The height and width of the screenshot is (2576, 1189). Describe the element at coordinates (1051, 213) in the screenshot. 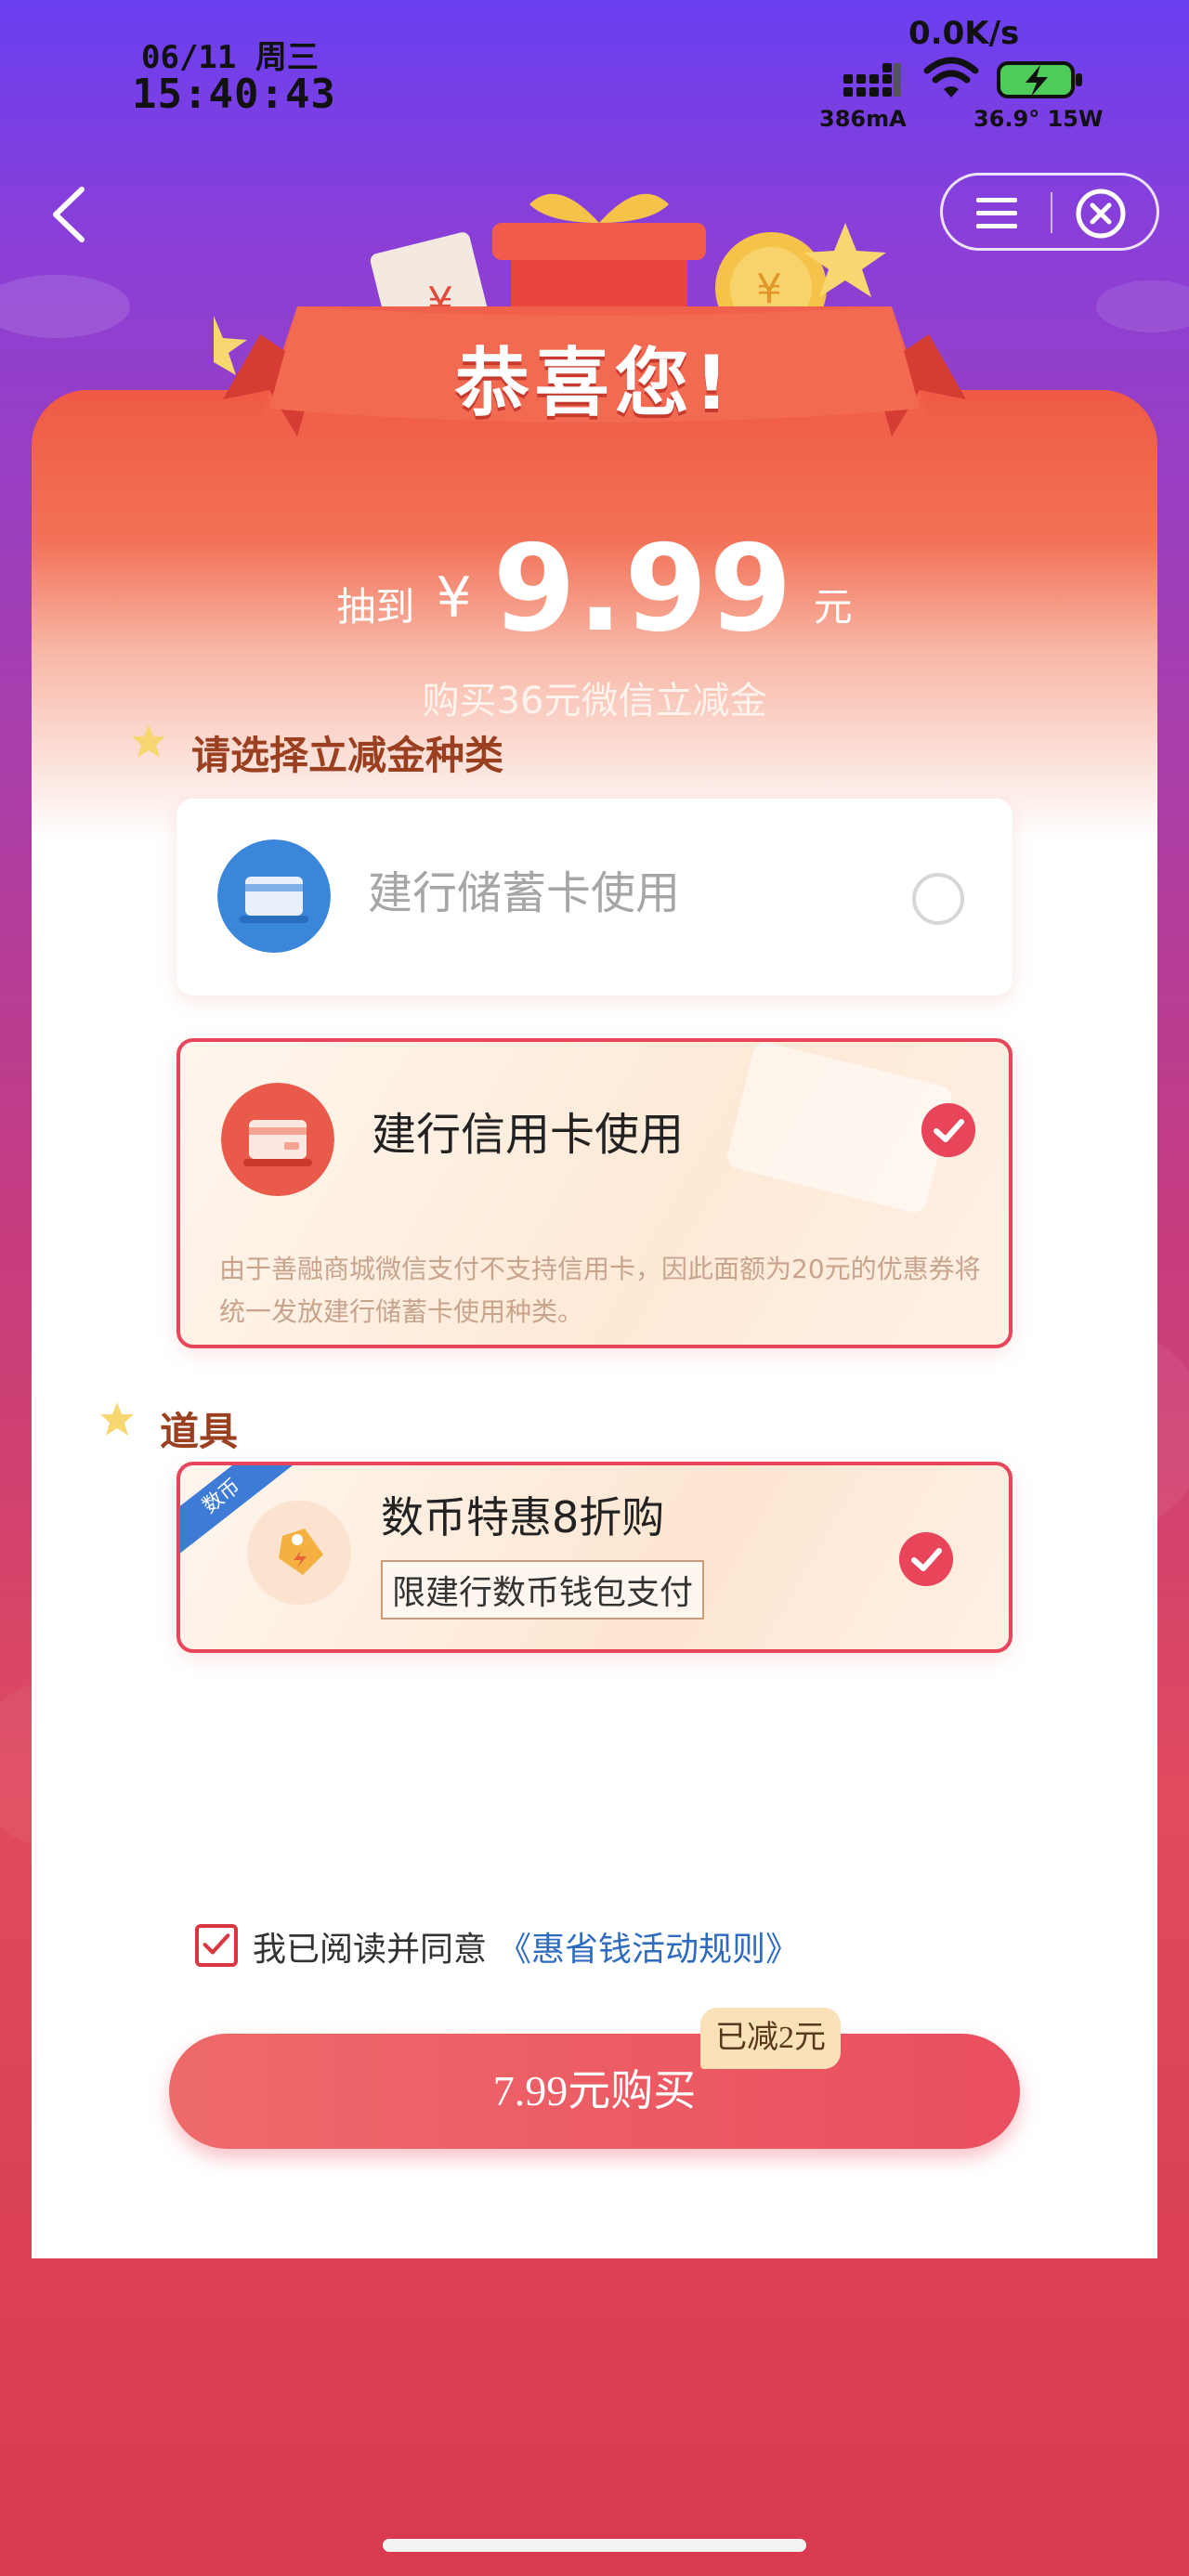

I see `capsule-divider` at that location.